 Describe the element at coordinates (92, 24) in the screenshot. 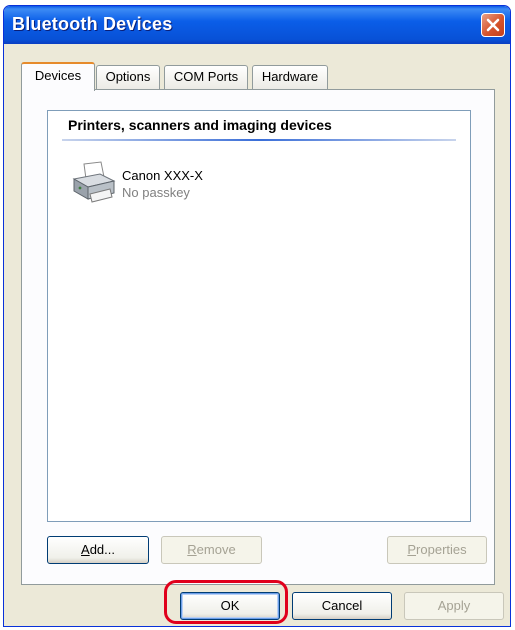

I see `window-title: Bluetooth Devices` at that location.